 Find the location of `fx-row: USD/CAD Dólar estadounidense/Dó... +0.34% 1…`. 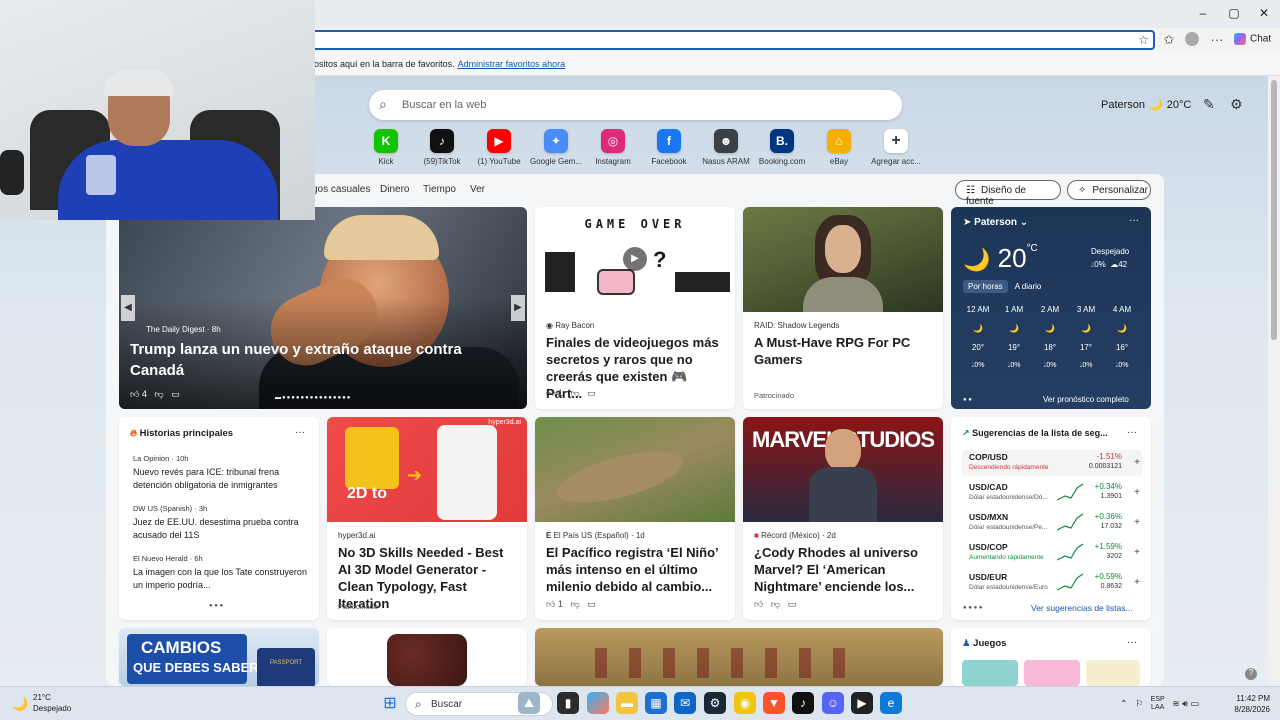

fx-row: USD/CAD Dólar estadounidense/Dó... +0.34% 1… is located at coordinates (1052, 493).